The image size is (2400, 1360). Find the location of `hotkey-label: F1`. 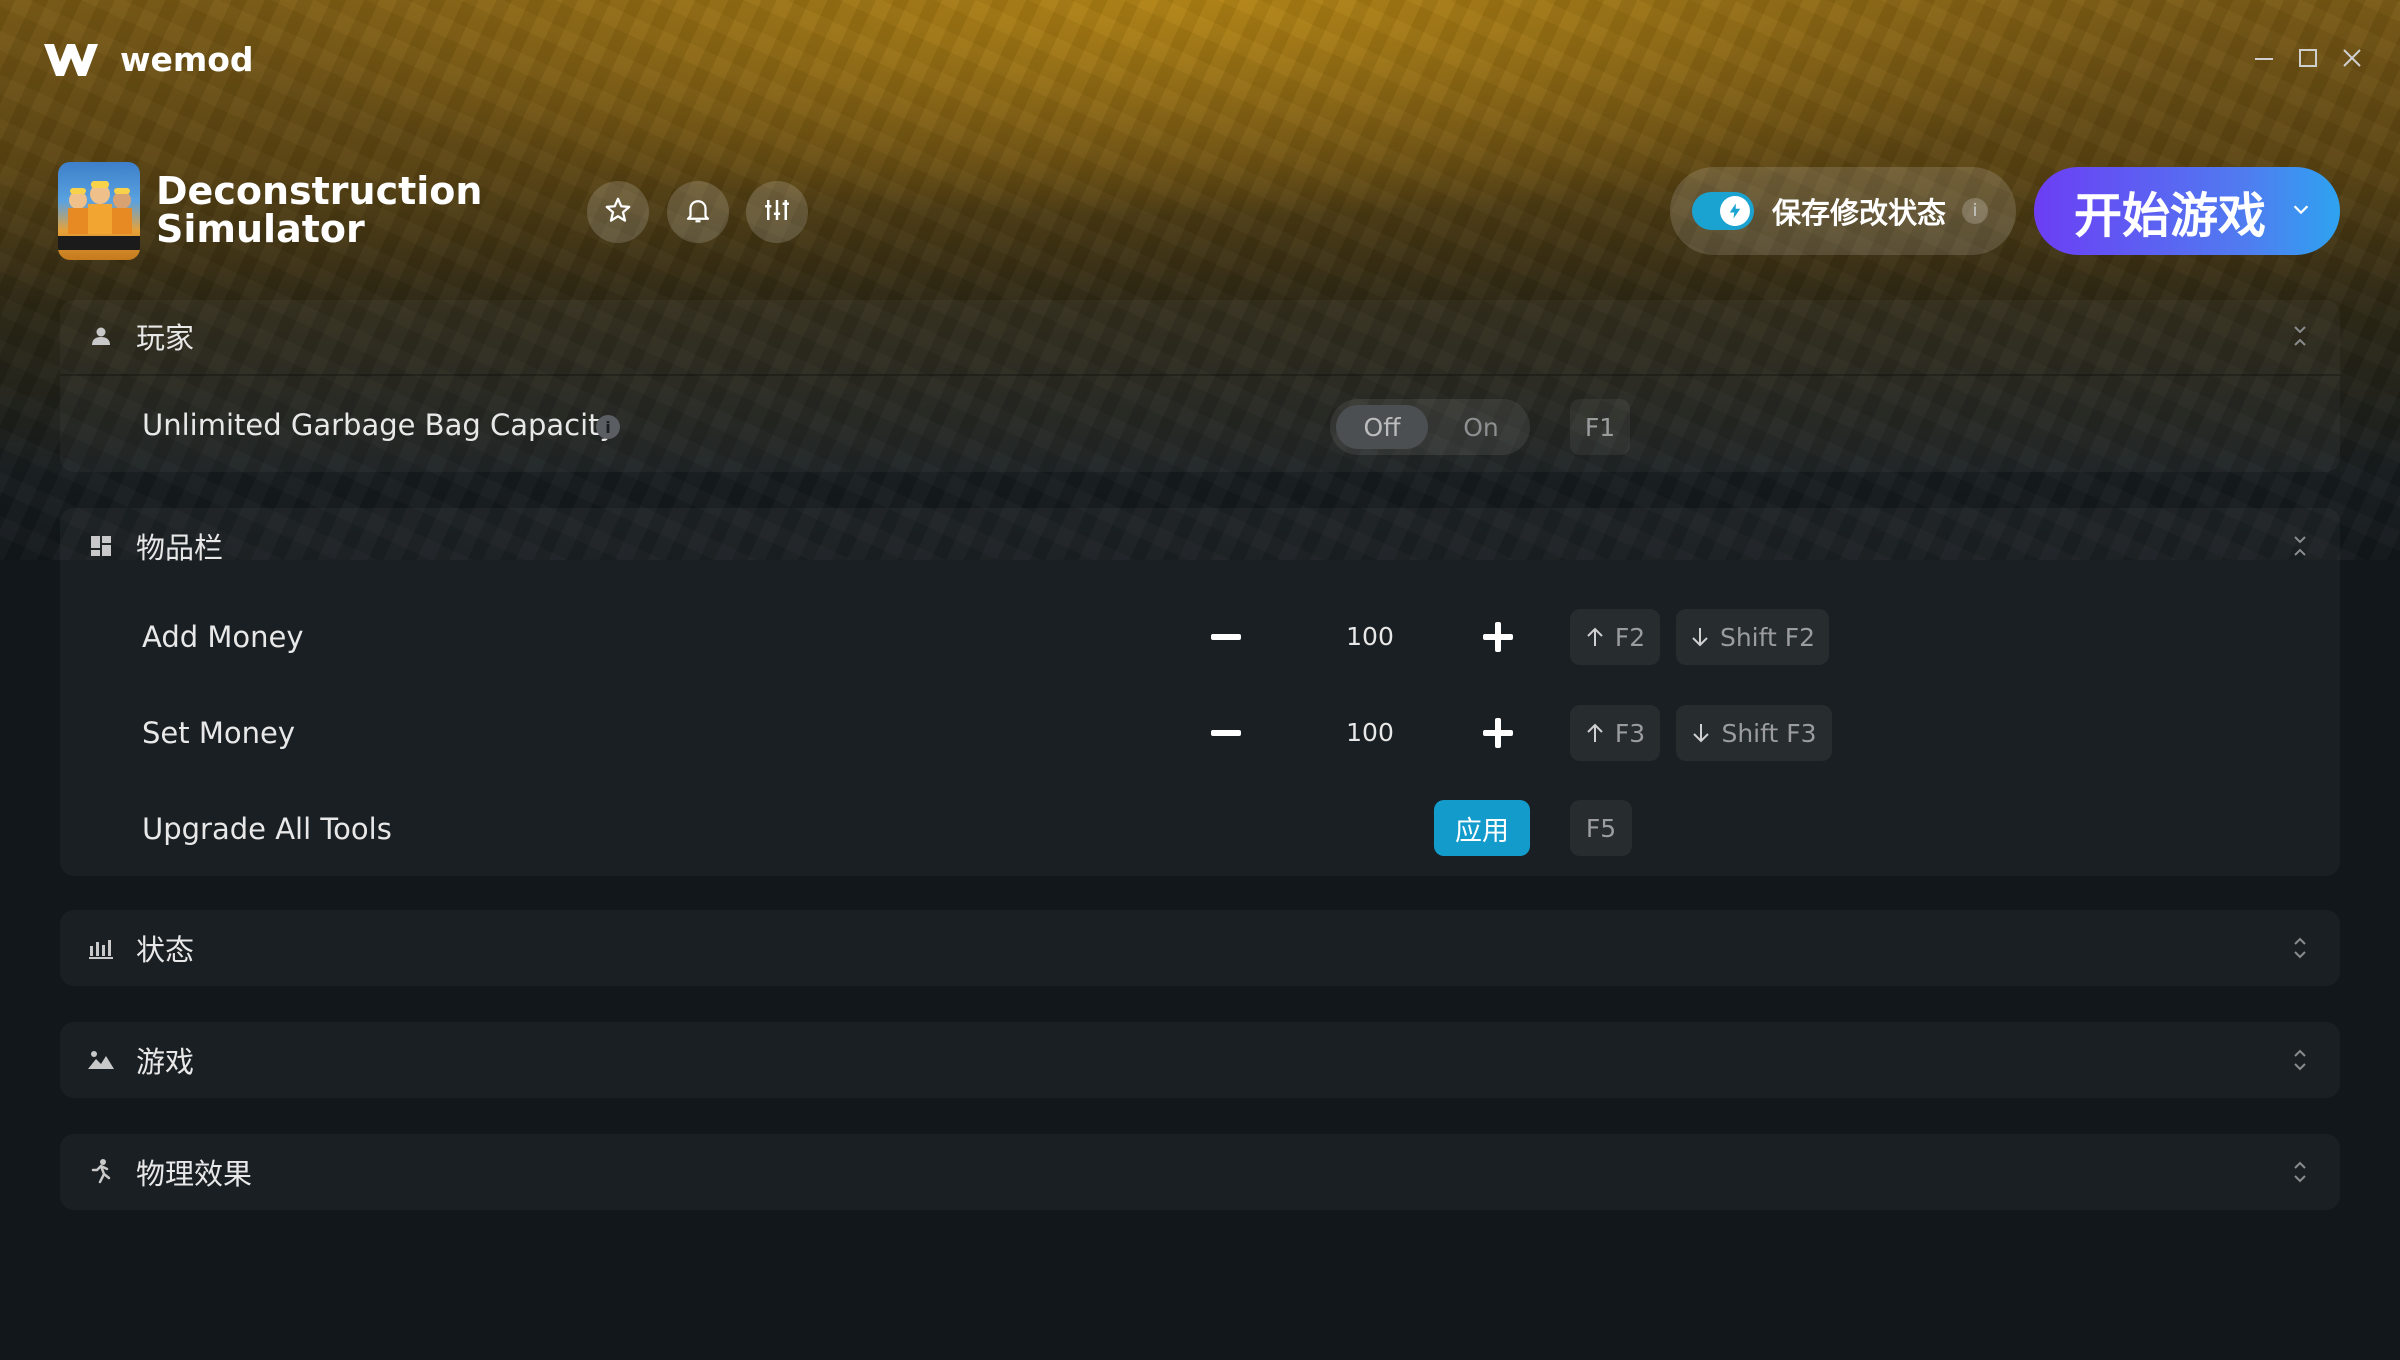

hotkey-label: F1 is located at coordinates (1600, 427).